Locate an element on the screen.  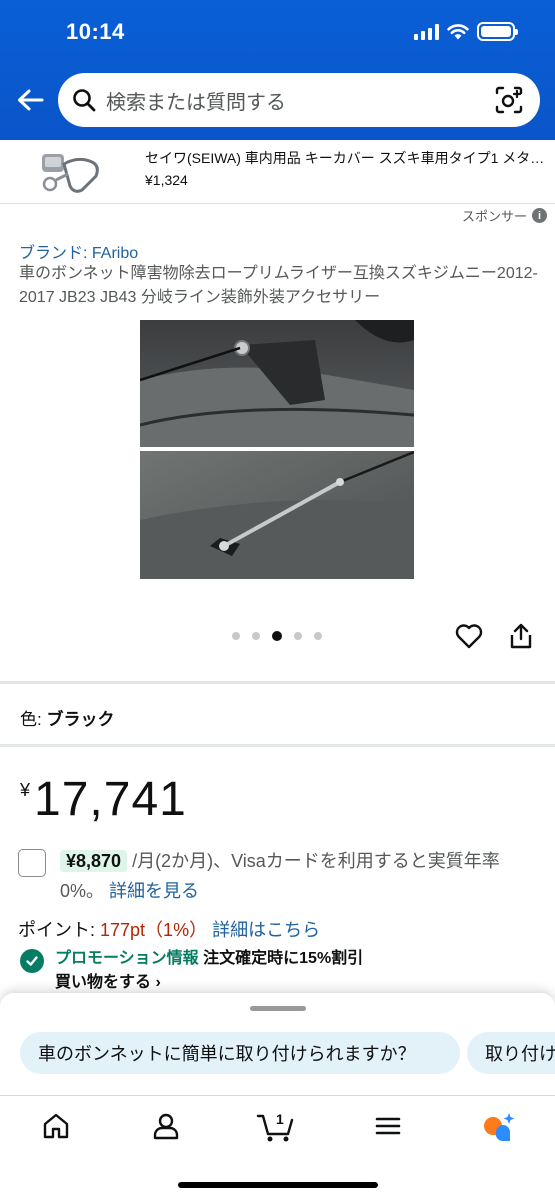
menu-icon is located at coordinates (388, 1126).